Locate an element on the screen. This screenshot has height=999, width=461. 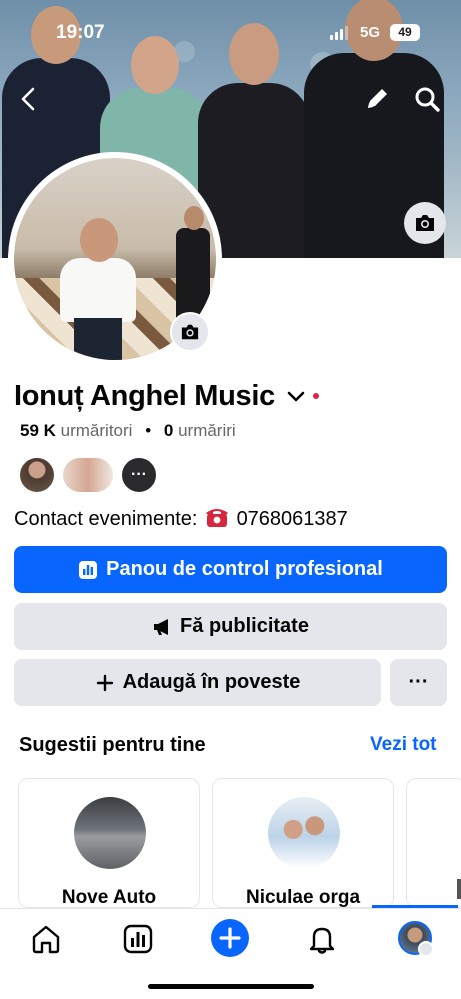
create-button is located at coordinates (230, 938).